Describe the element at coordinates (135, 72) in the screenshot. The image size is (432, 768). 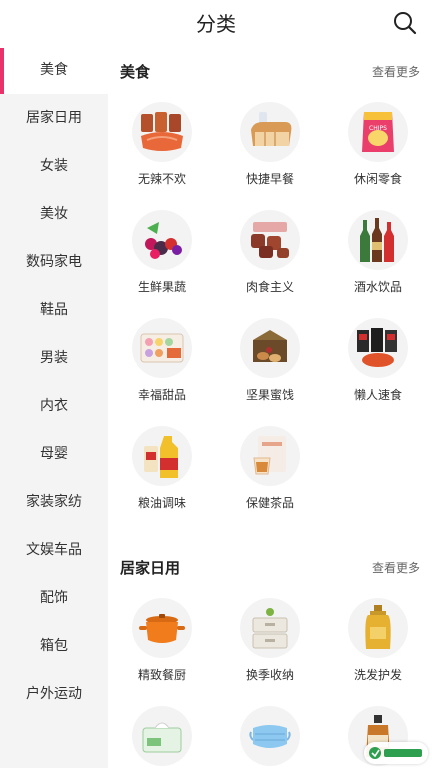
I see `section-title: 美食` at that location.